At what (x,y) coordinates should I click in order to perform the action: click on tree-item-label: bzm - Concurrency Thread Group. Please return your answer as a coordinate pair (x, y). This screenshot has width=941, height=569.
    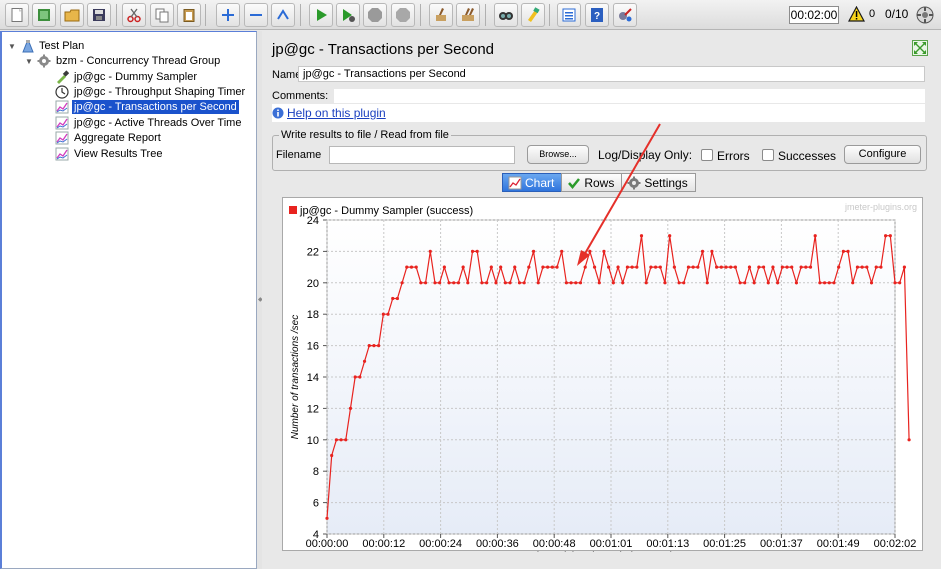
    Looking at the image, I should click on (138, 61).